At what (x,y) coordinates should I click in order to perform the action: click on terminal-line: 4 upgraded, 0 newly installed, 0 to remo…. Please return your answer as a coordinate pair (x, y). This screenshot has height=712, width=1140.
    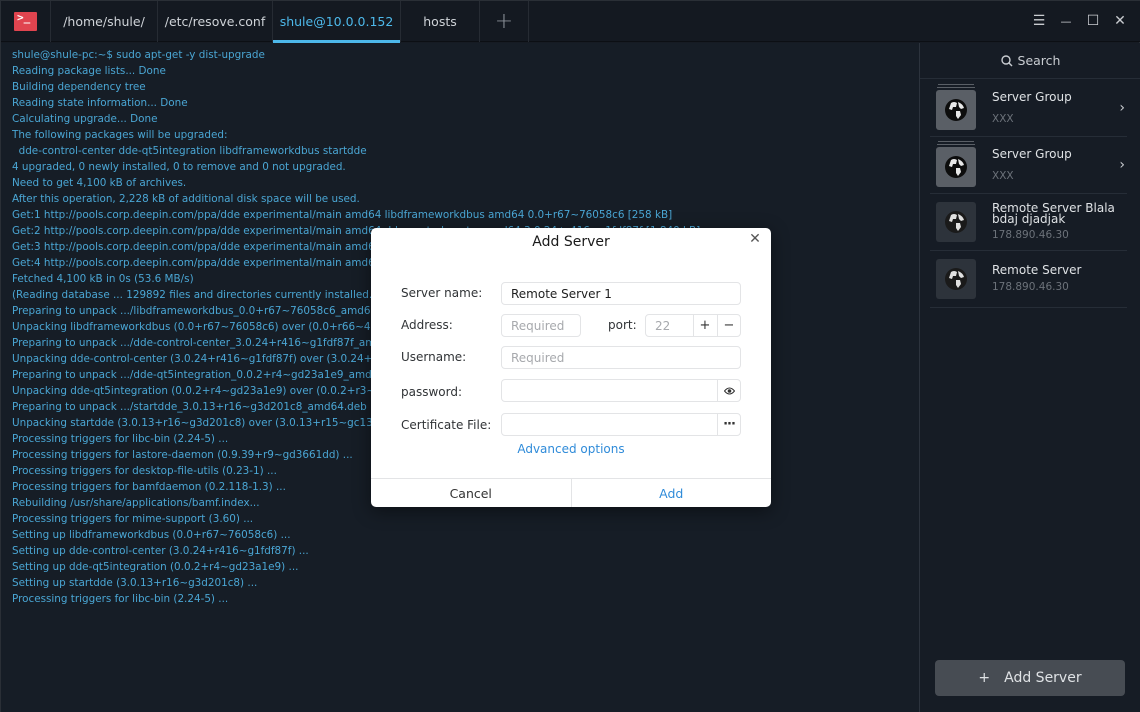
    Looking at the image, I should click on (179, 167).